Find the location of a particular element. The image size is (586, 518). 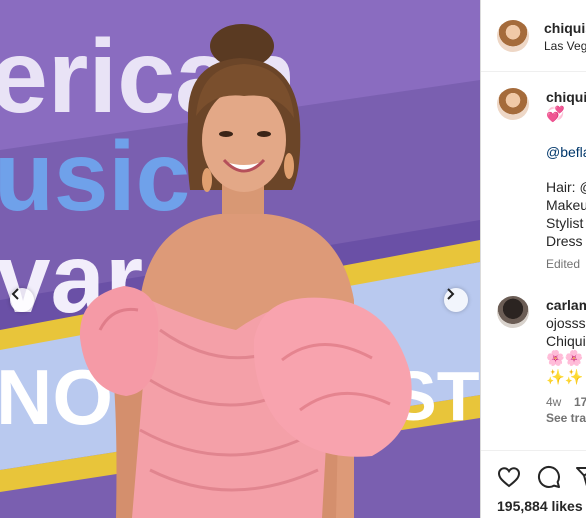

chevron-right-icon is located at coordinates (451, 294).